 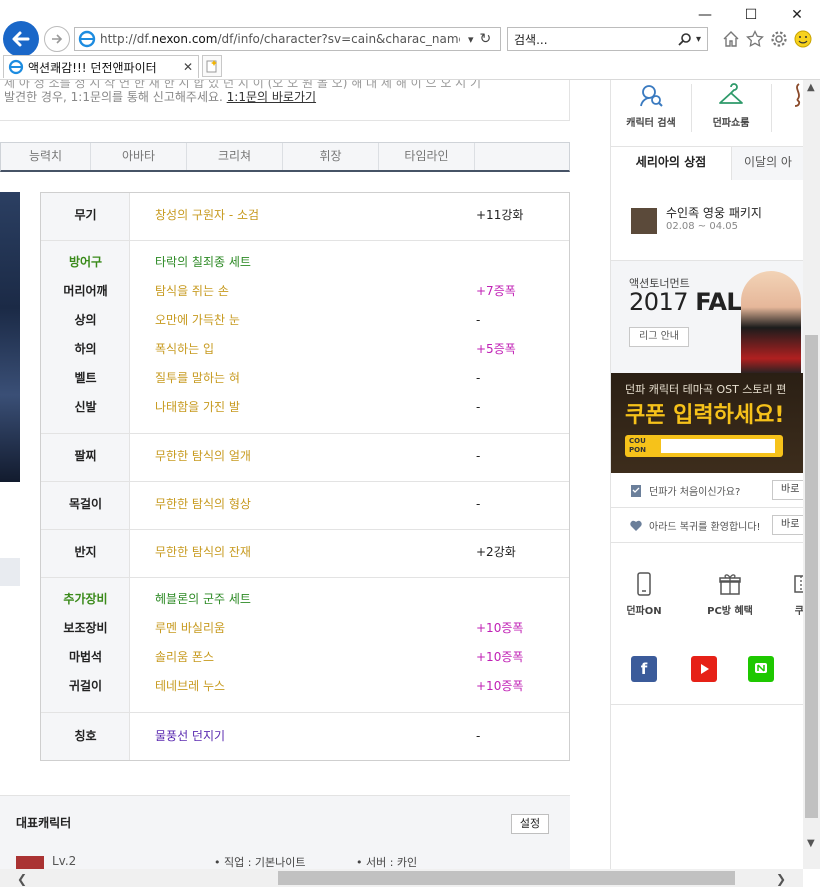 I want to click on coupon-shortcut-label: 쿠폰, so click(x=798, y=611).